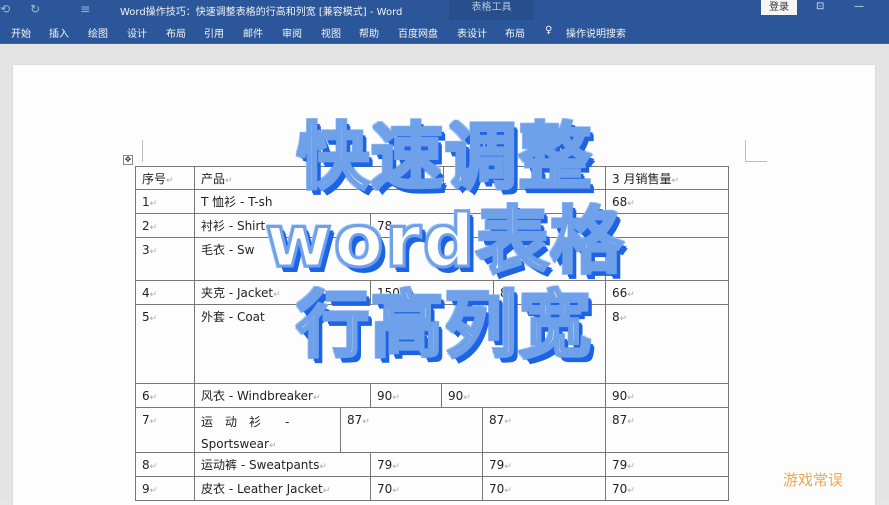  I want to click on table-cell: 运动裤 - Sweatpants↵, so click(282, 464).